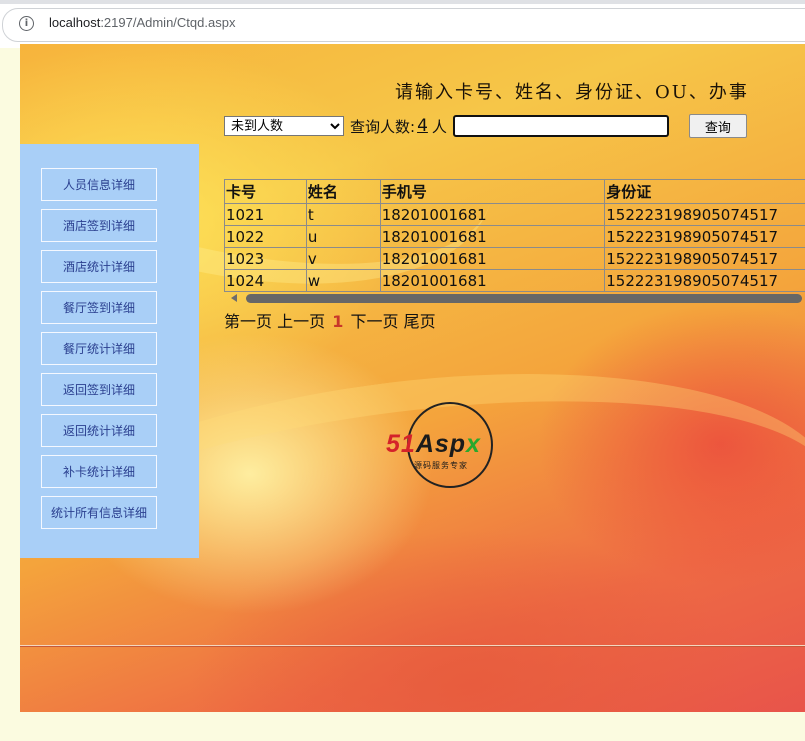  What do you see at coordinates (383, 126) in the screenshot?
I see `query-count-label: 查询人数:` at bounding box center [383, 126].